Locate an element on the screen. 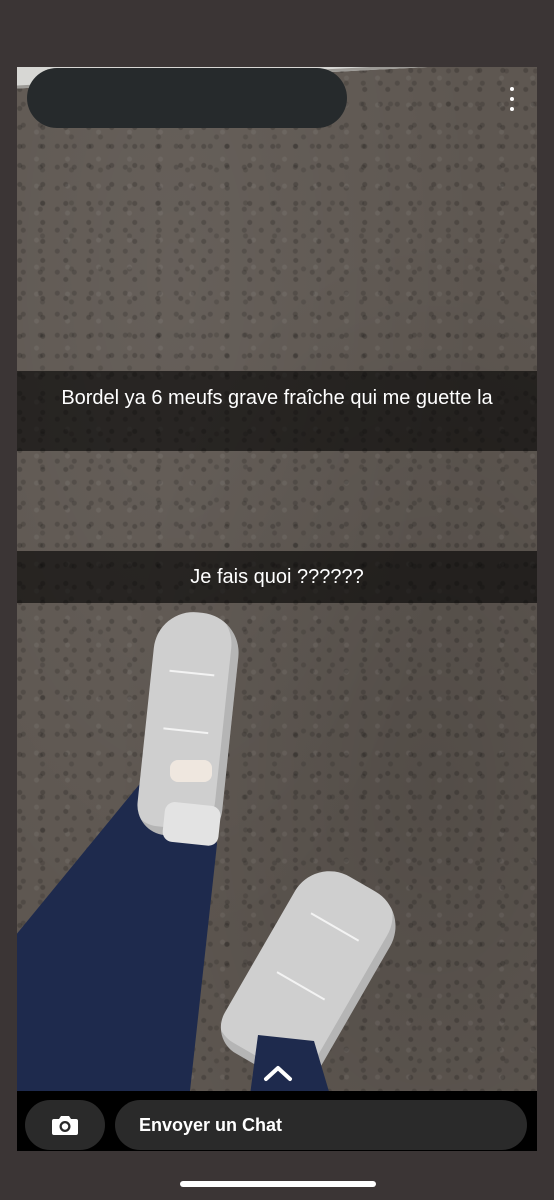 Image resolution: width=554 pixels, height=1200 pixels. camera-icon is located at coordinates (65, 1125).